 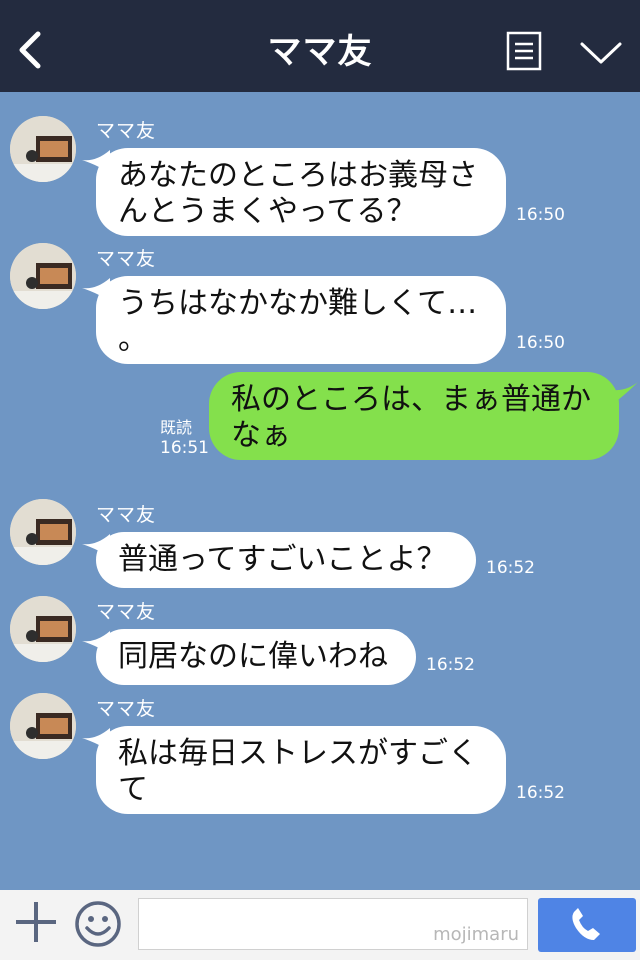 I want to click on watermark: mojimaru, so click(x=476, y=934).